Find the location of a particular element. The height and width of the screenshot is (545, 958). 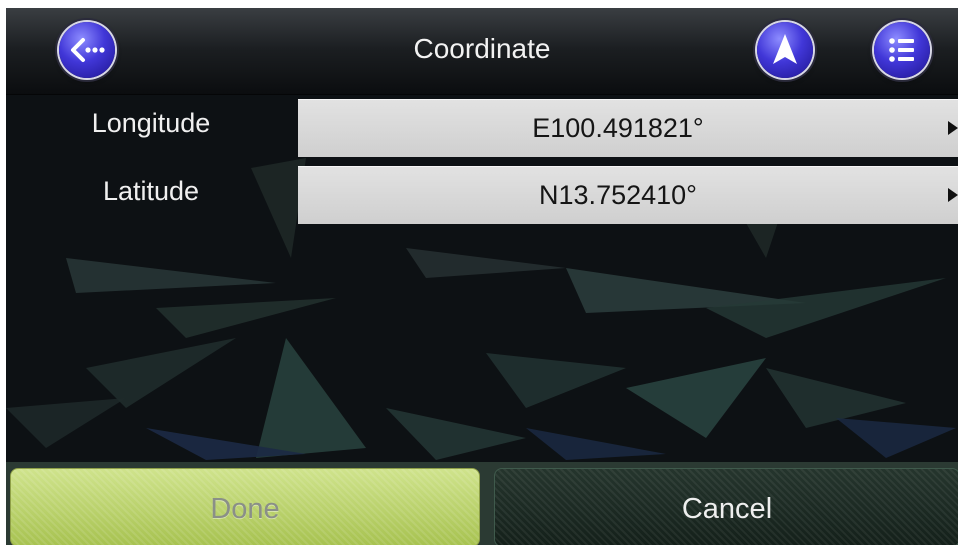

navigation-arrow-icon is located at coordinates (785, 49).